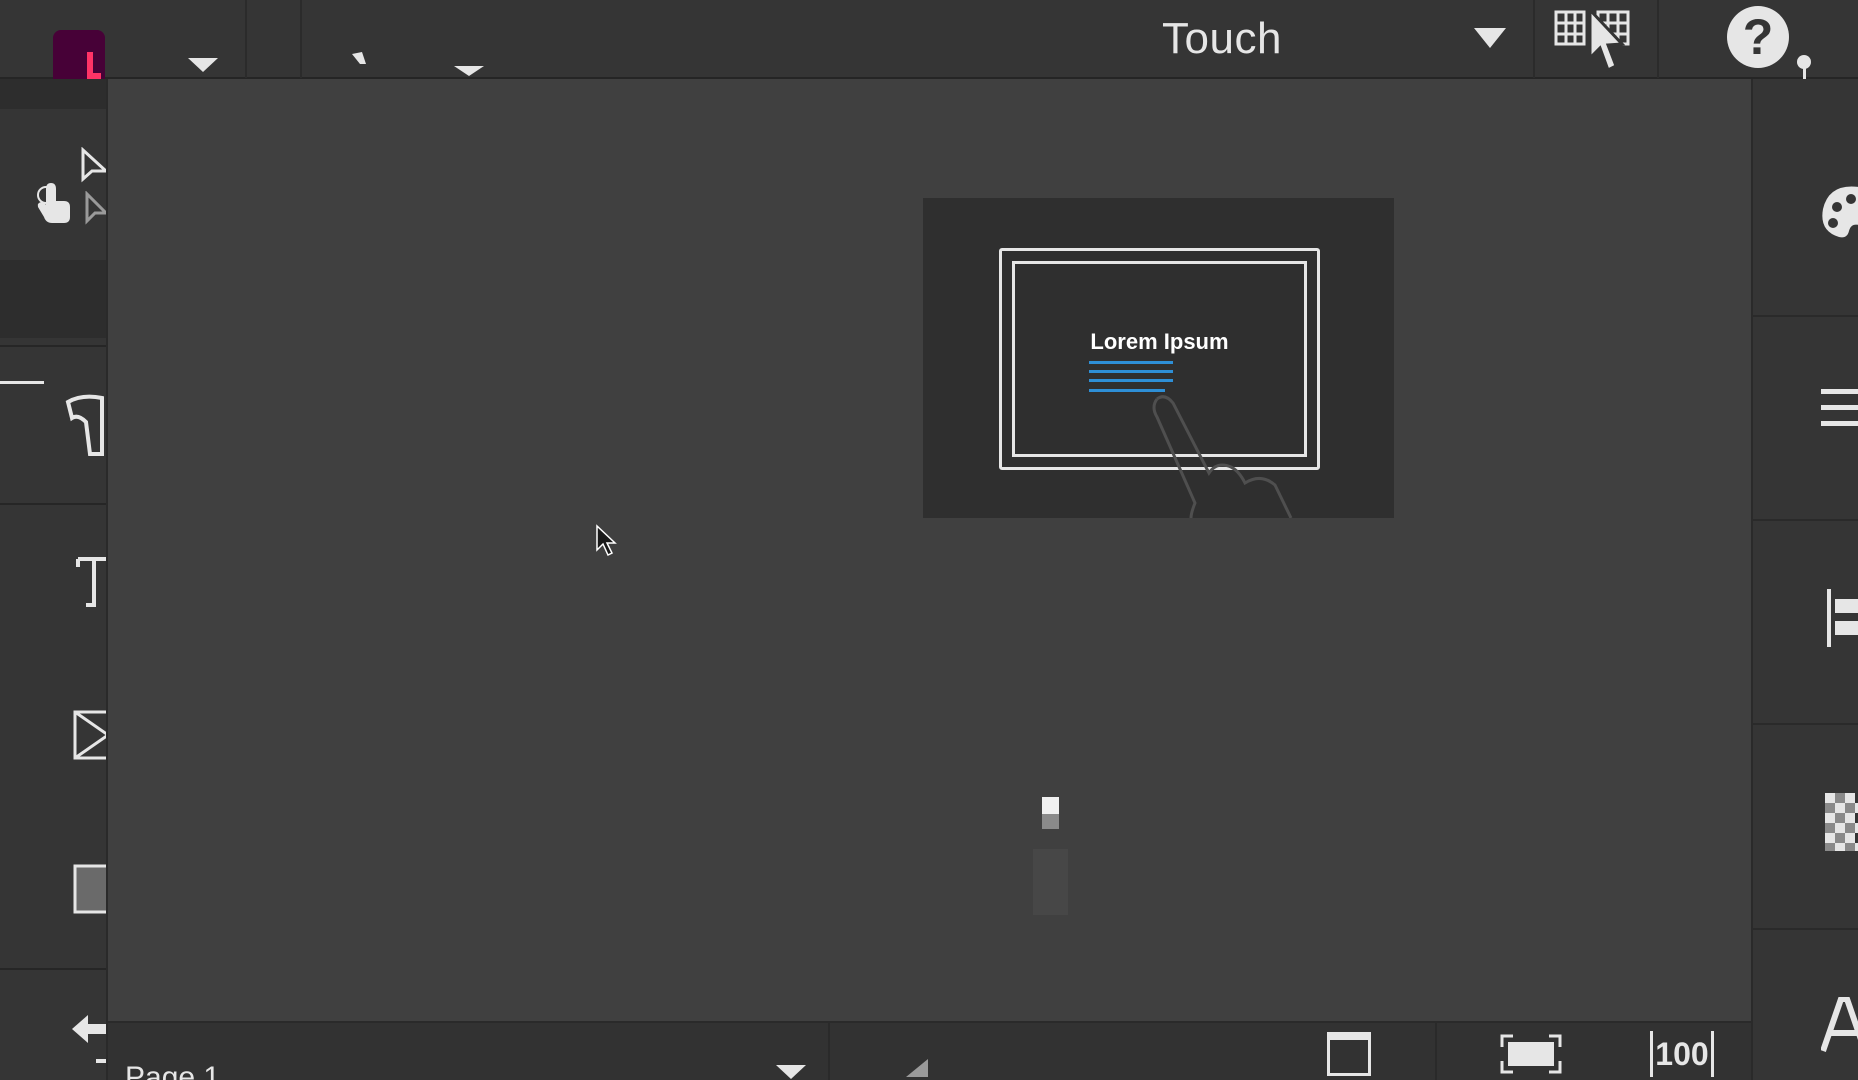  What do you see at coordinates (54, 202) in the screenshot?
I see `touch-hand-icon` at bounding box center [54, 202].